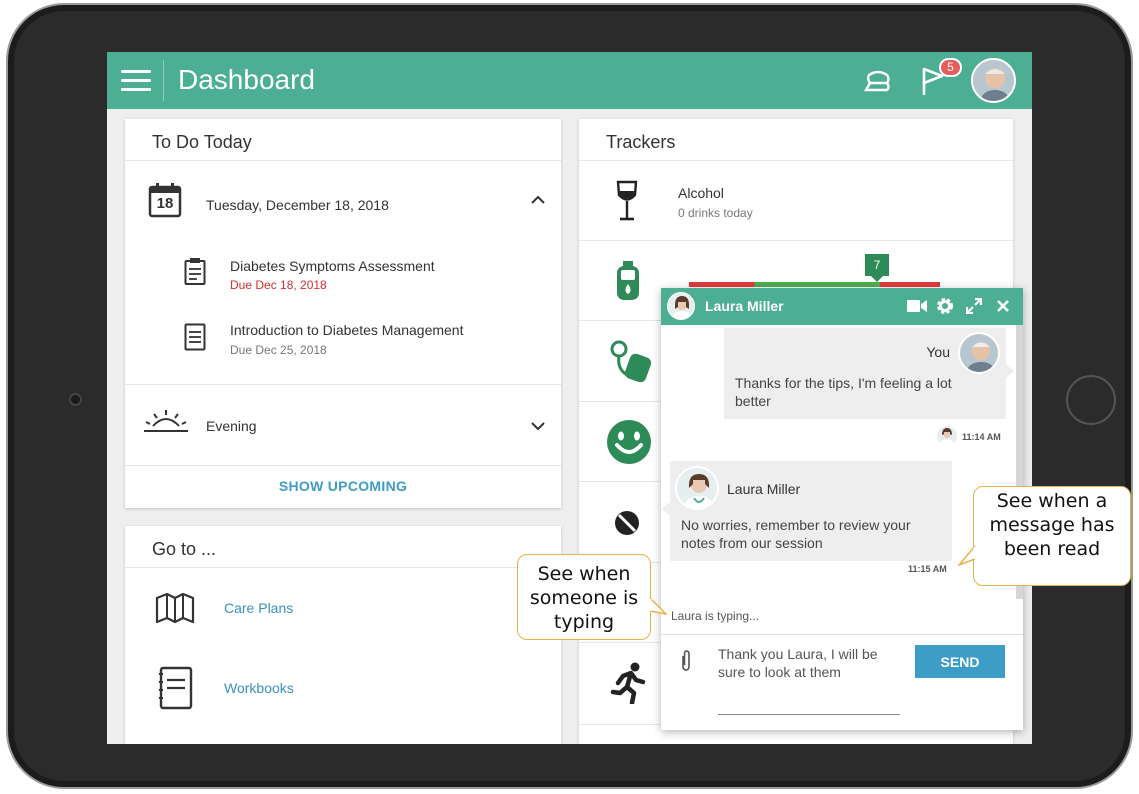 This screenshot has width=1139, height=794. Describe the element at coordinates (960, 661) in the screenshot. I see `send-button: SEND` at that location.